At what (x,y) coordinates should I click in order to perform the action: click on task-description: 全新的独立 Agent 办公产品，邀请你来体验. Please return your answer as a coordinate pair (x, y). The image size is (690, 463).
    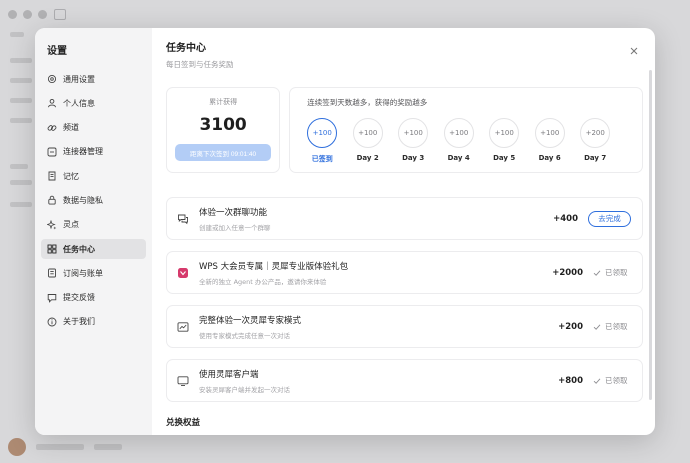
    Looking at the image, I should click on (263, 281).